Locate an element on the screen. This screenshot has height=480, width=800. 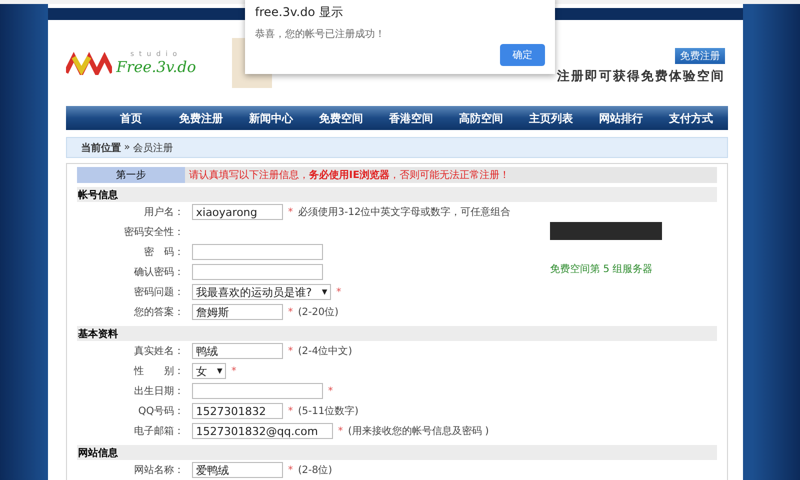
section-title: 基本资料 is located at coordinates (397, 333).